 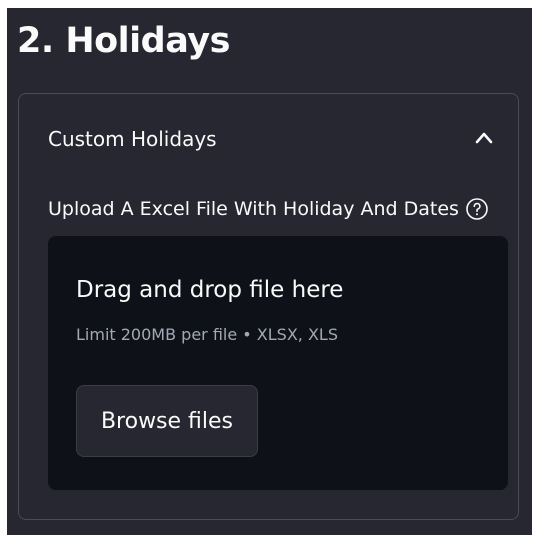 What do you see at coordinates (210, 290) in the screenshot?
I see `dropzone-title: Drag and drop file here` at bounding box center [210, 290].